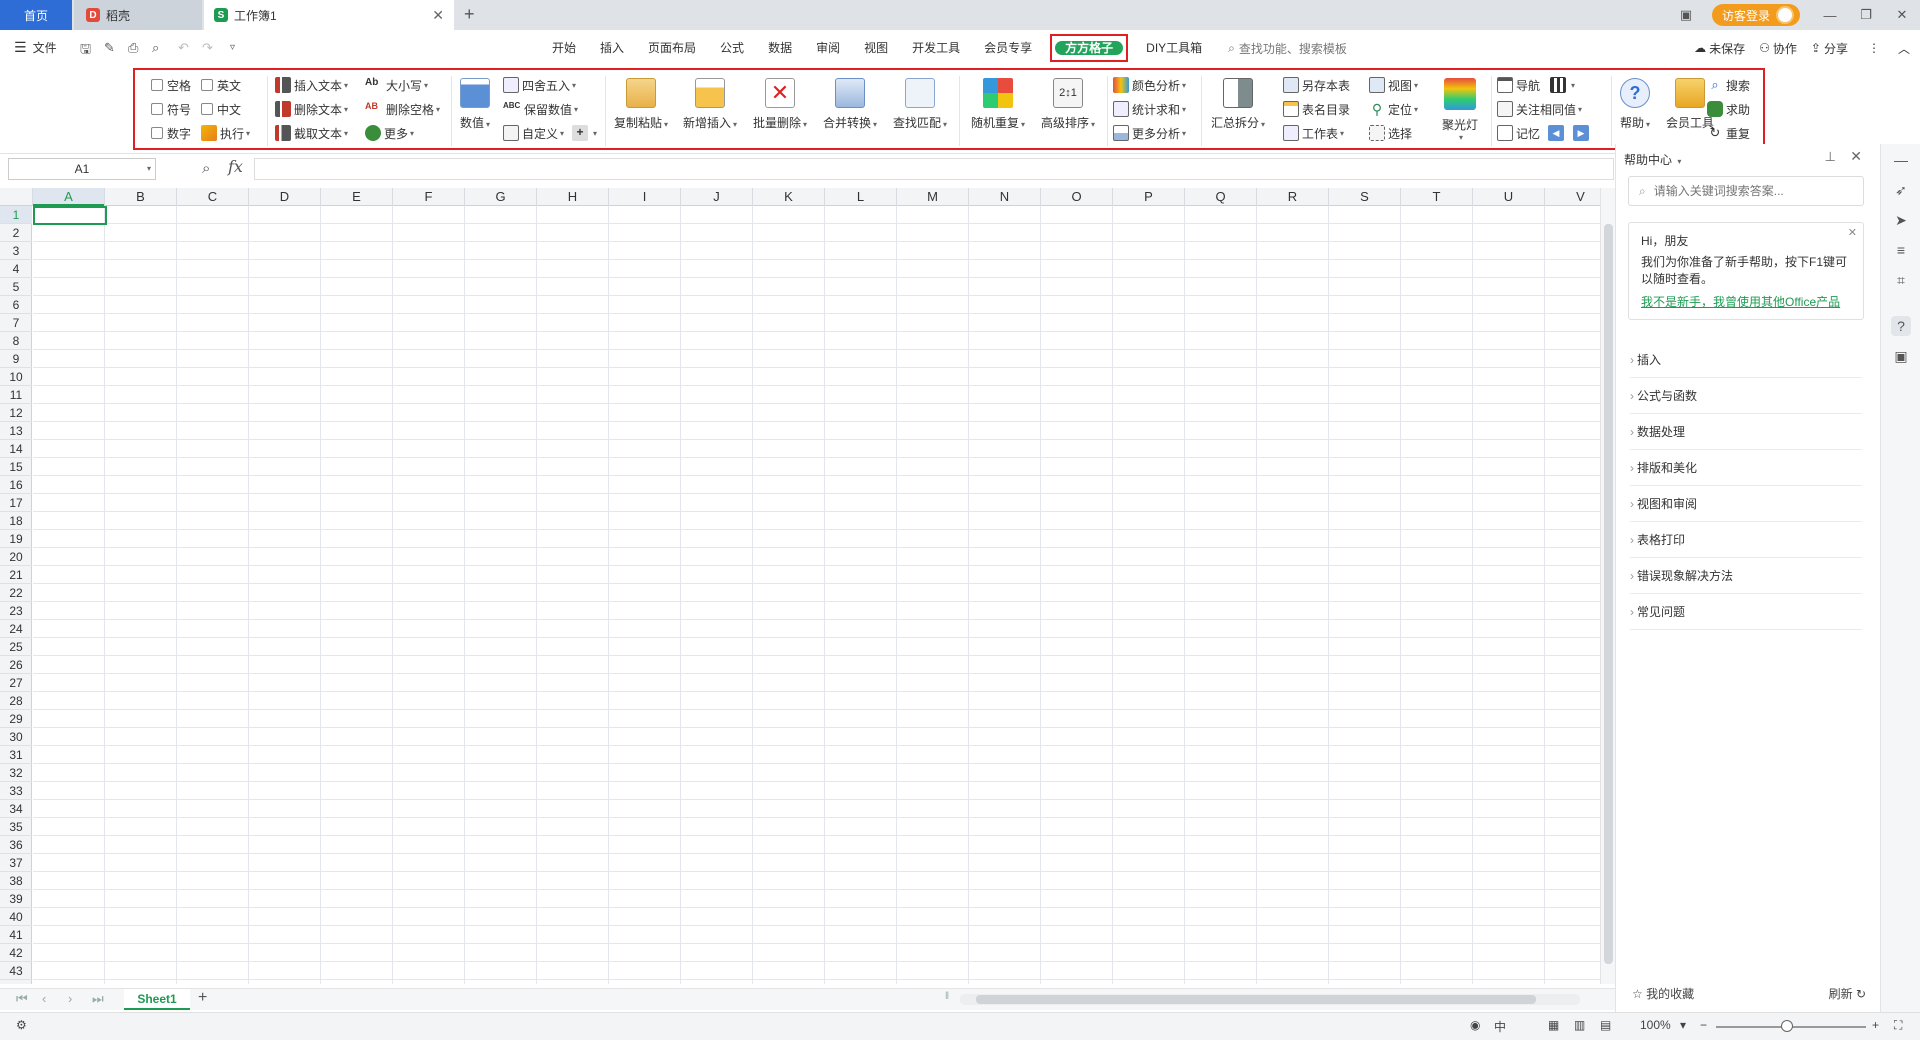 The image size is (1920, 1040). Describe the element at coordinates (1719, 48) in the screenshot. I see `unsaved-button: ☁ 未保存` at that location.